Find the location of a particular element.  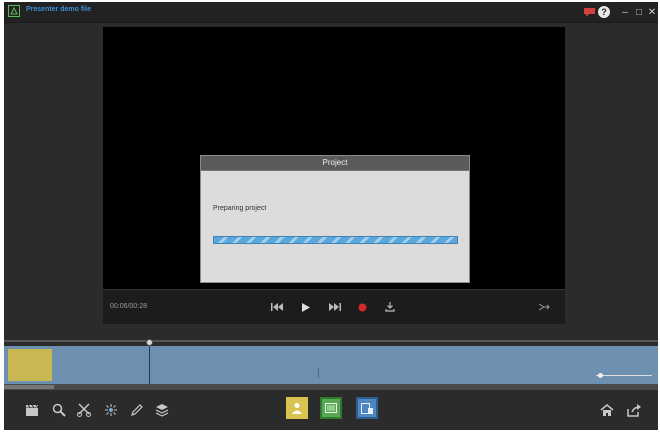

presenter-mode-button is located at coordinates (297, 408).